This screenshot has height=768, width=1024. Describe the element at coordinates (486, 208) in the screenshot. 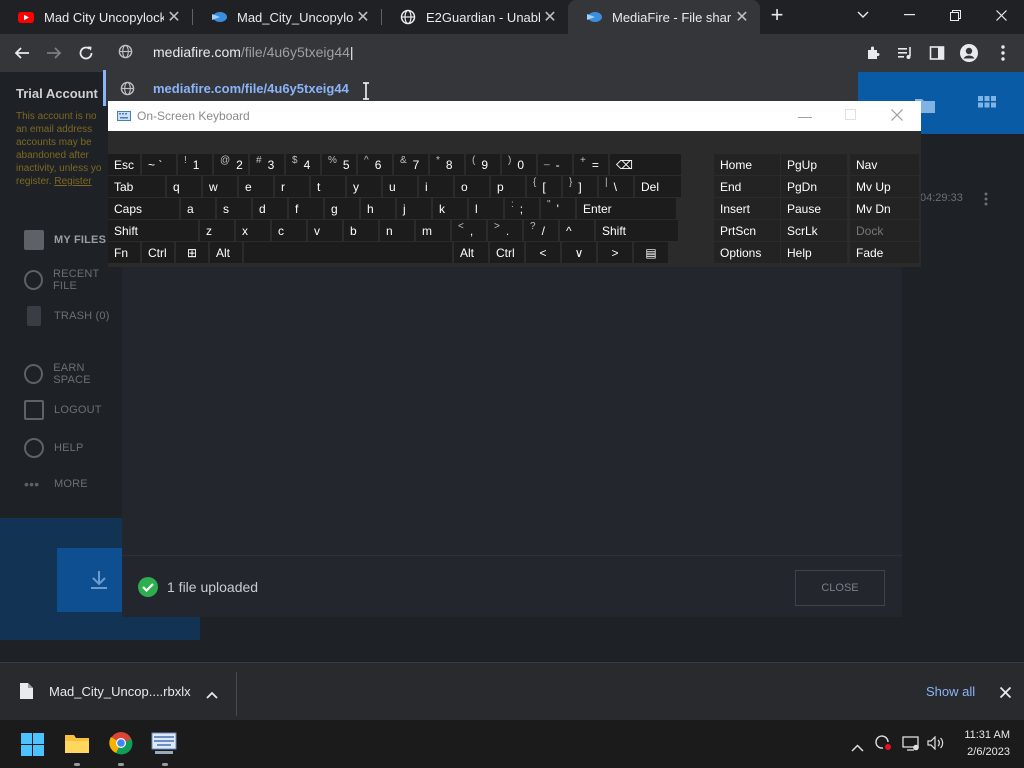

I see `osk-key-l: l` at that location.